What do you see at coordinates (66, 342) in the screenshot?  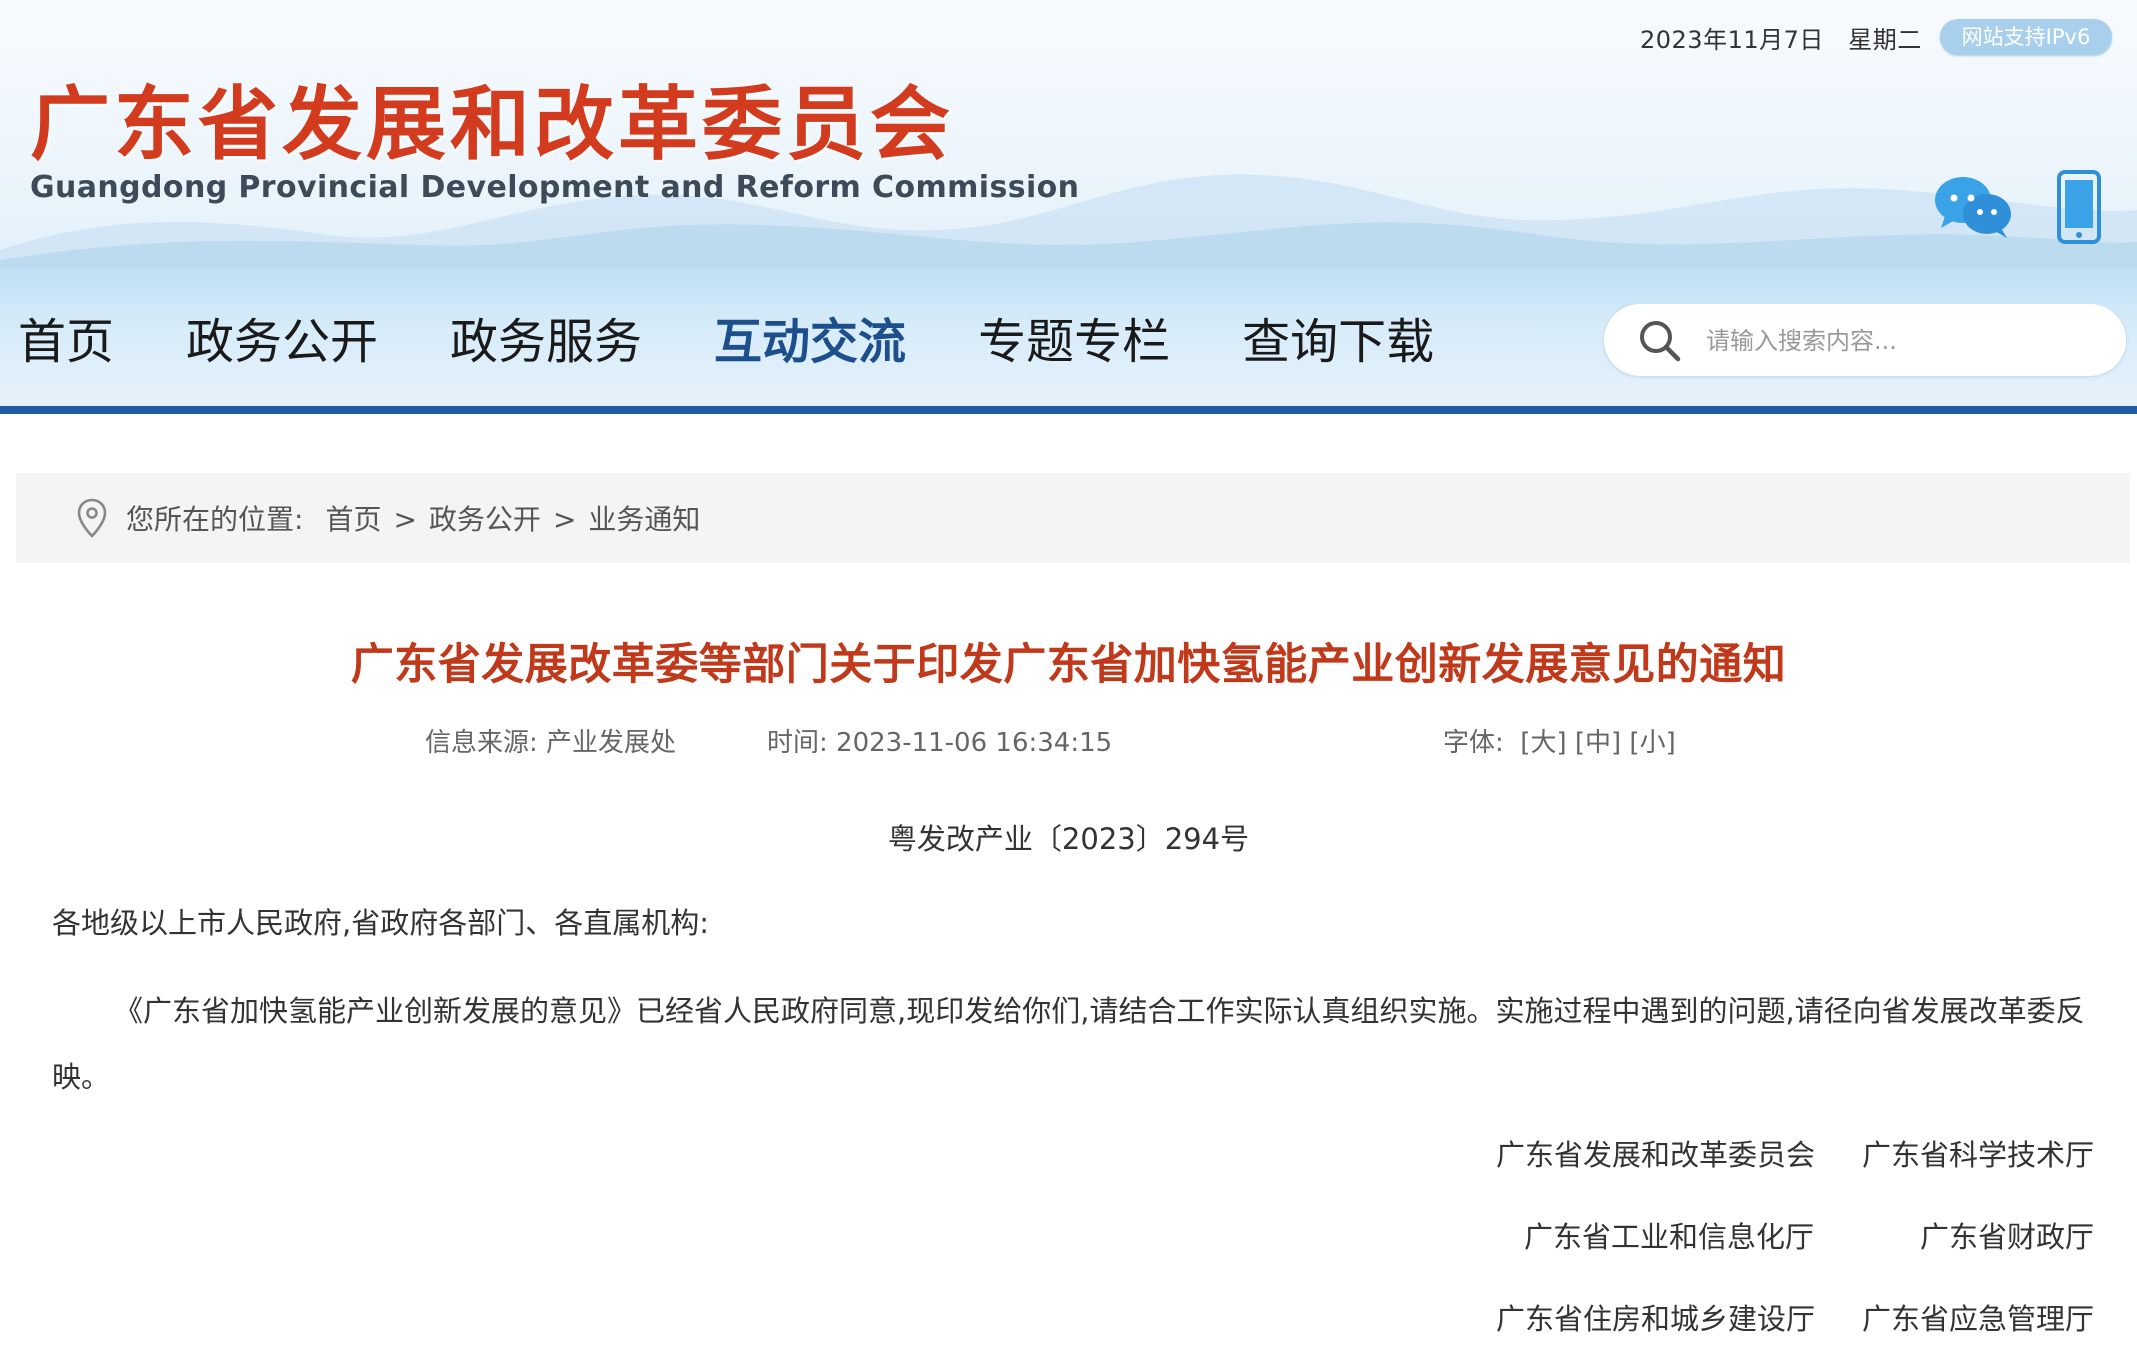 I see `nav-item-home: 首页` at bounding box center [66, 342].